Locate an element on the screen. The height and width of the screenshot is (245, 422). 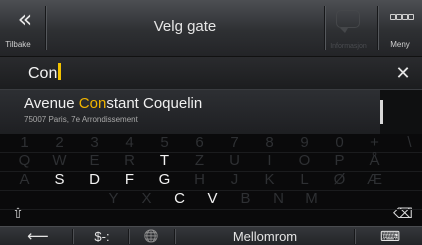
key-h: H is located at coordinates (199, 180).